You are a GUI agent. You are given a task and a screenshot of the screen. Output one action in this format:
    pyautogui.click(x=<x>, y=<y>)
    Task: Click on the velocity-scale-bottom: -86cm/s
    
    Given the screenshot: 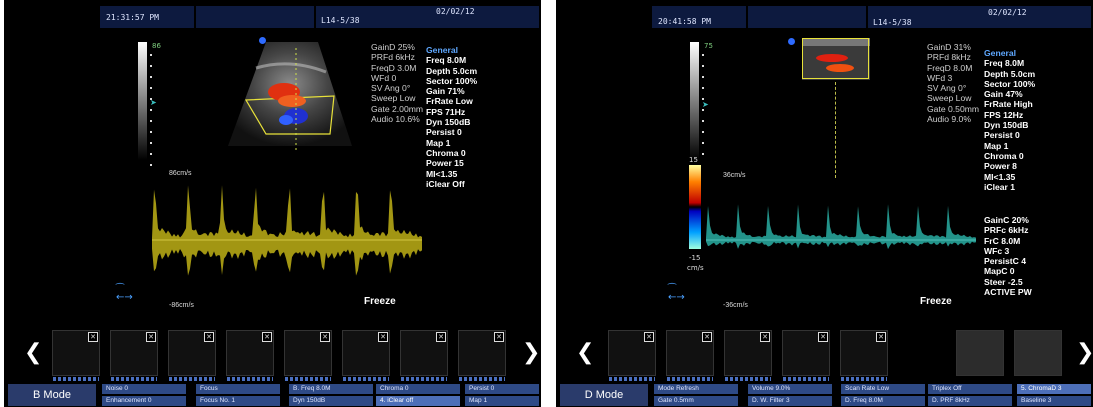 What is the action you would take?
    pyautogui.click(x=181, y=305)
    